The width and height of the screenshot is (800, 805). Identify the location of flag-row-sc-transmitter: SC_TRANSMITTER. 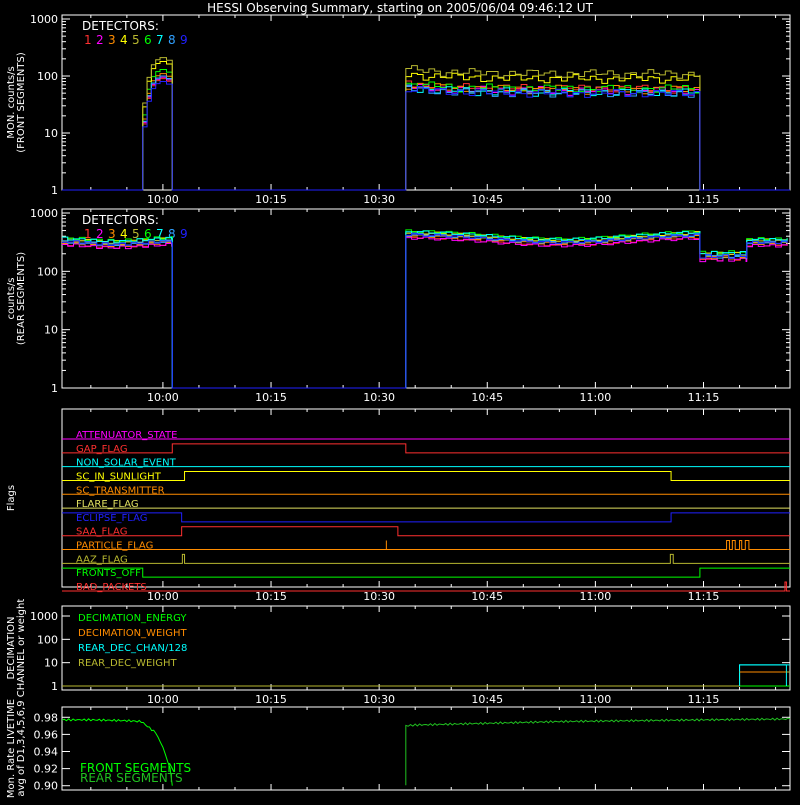
(426, 490).